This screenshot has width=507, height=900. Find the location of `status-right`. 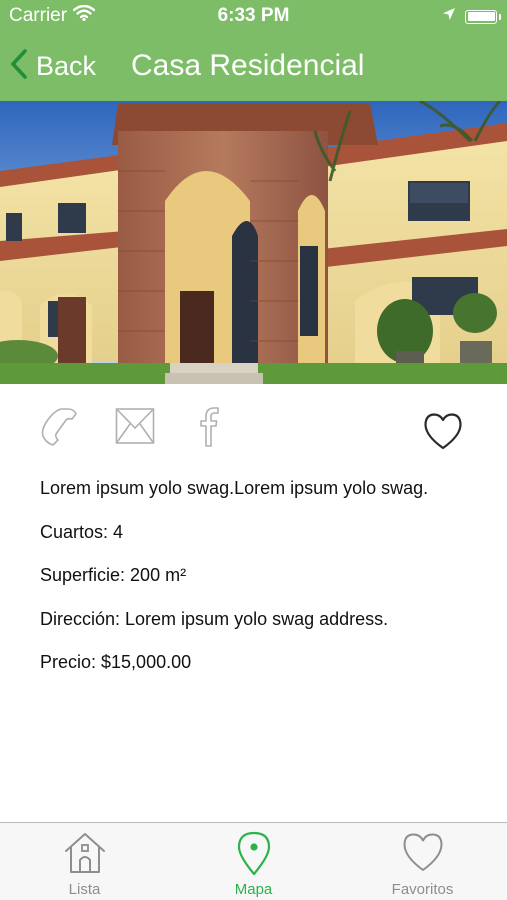

status-right is located at coordinates (471, 16).